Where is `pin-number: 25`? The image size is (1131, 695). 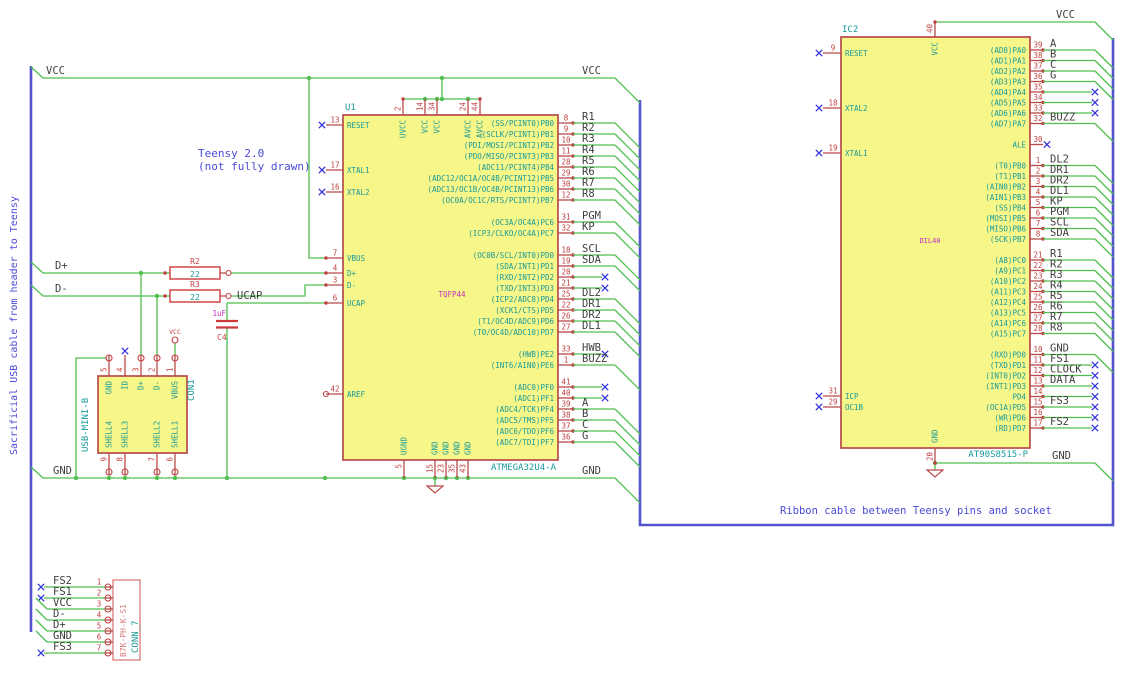
pin-number: 25 is located at coordinates (565, 294).